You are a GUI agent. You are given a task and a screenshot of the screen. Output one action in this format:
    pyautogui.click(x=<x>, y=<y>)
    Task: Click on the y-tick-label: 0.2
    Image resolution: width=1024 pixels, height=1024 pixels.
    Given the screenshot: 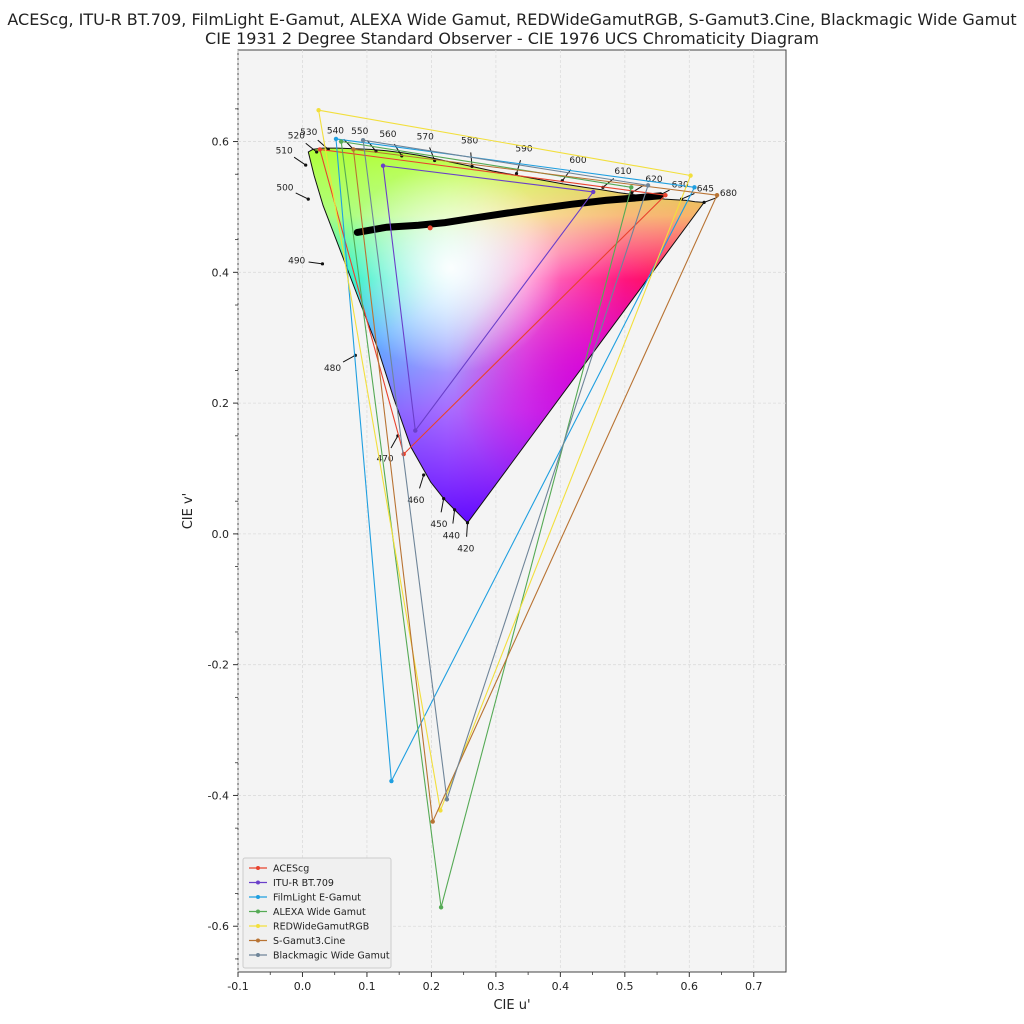 What is the action you would take?
    pyautogui.click(x=221, y=403)
    